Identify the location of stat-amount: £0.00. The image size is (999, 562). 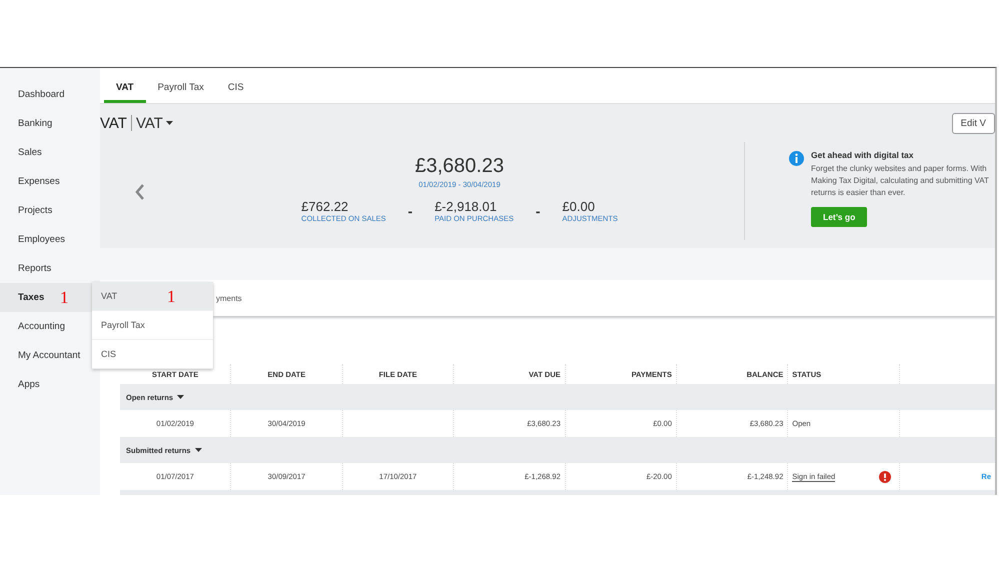
(579, 206).